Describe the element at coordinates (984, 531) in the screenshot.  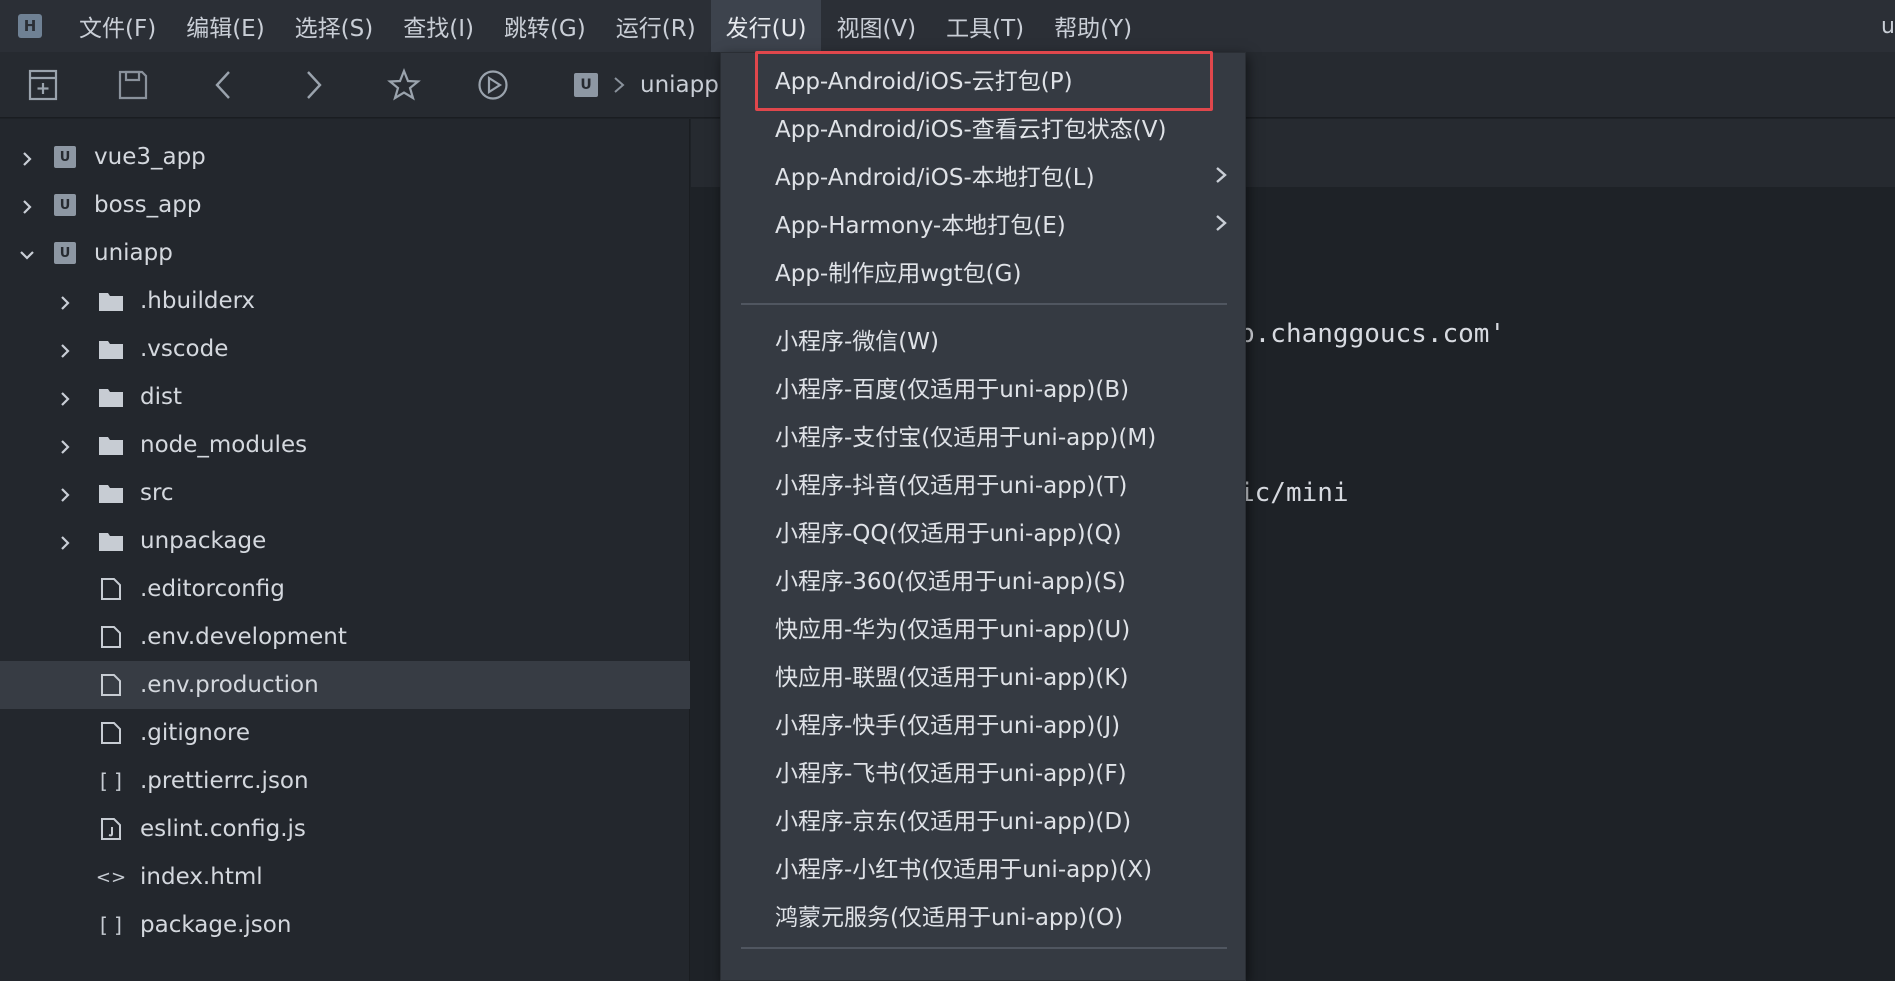
I see `dropdown-item: 小程序-QQ(仅适用于uni-app)(Q)` at that location.